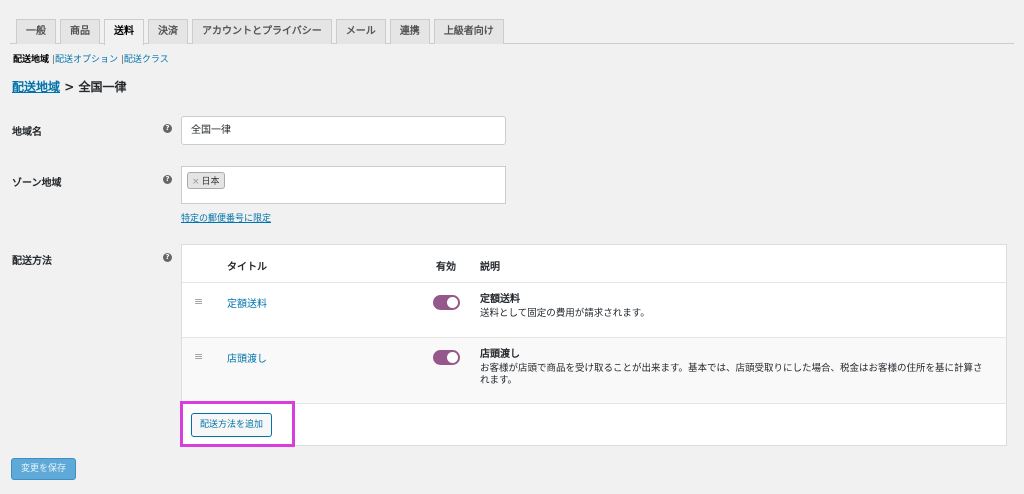 This screenshot has width=1024, height=494. What do you see at coordinates (512, 32) in the screenshot?
I see `settings-tabs: 一般 商品 送料 決済 アカウントとプライバシー メール 連携 上級者向け` at bounding box center [512, 32].